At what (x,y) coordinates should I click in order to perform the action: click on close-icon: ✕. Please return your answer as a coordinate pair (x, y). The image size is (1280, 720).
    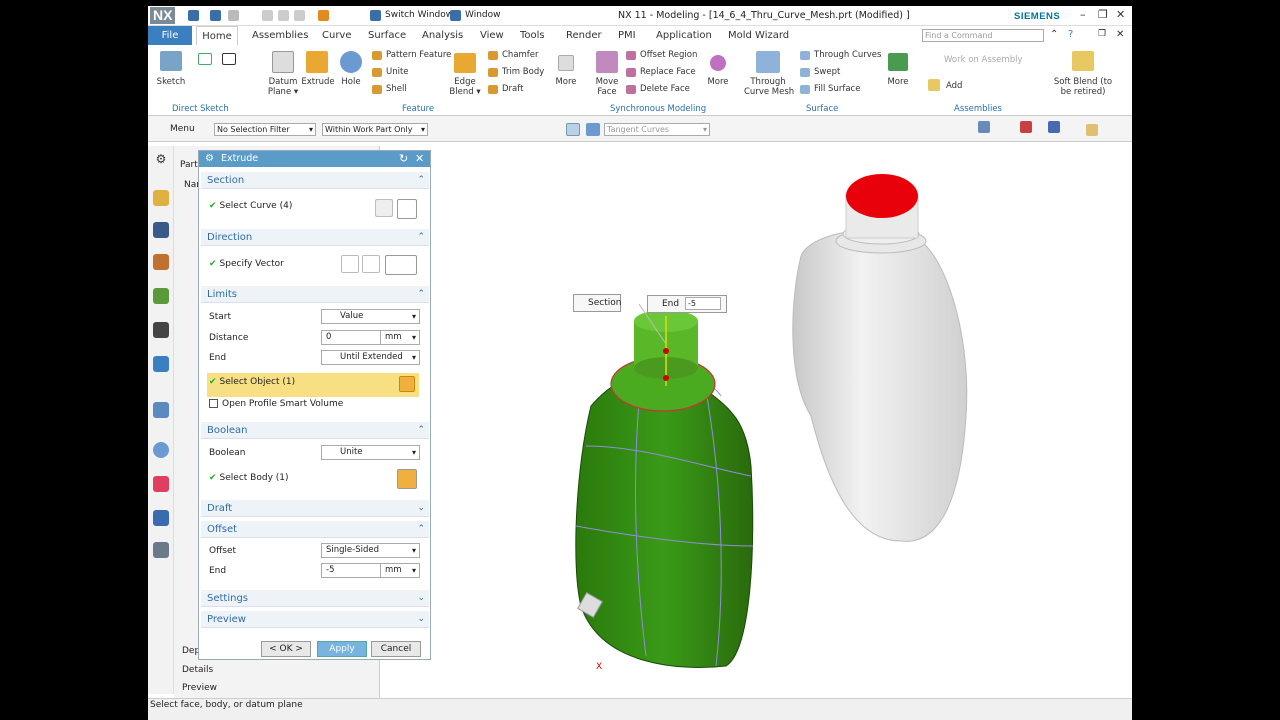
    Looking at the image, I should click on (1120, 14).